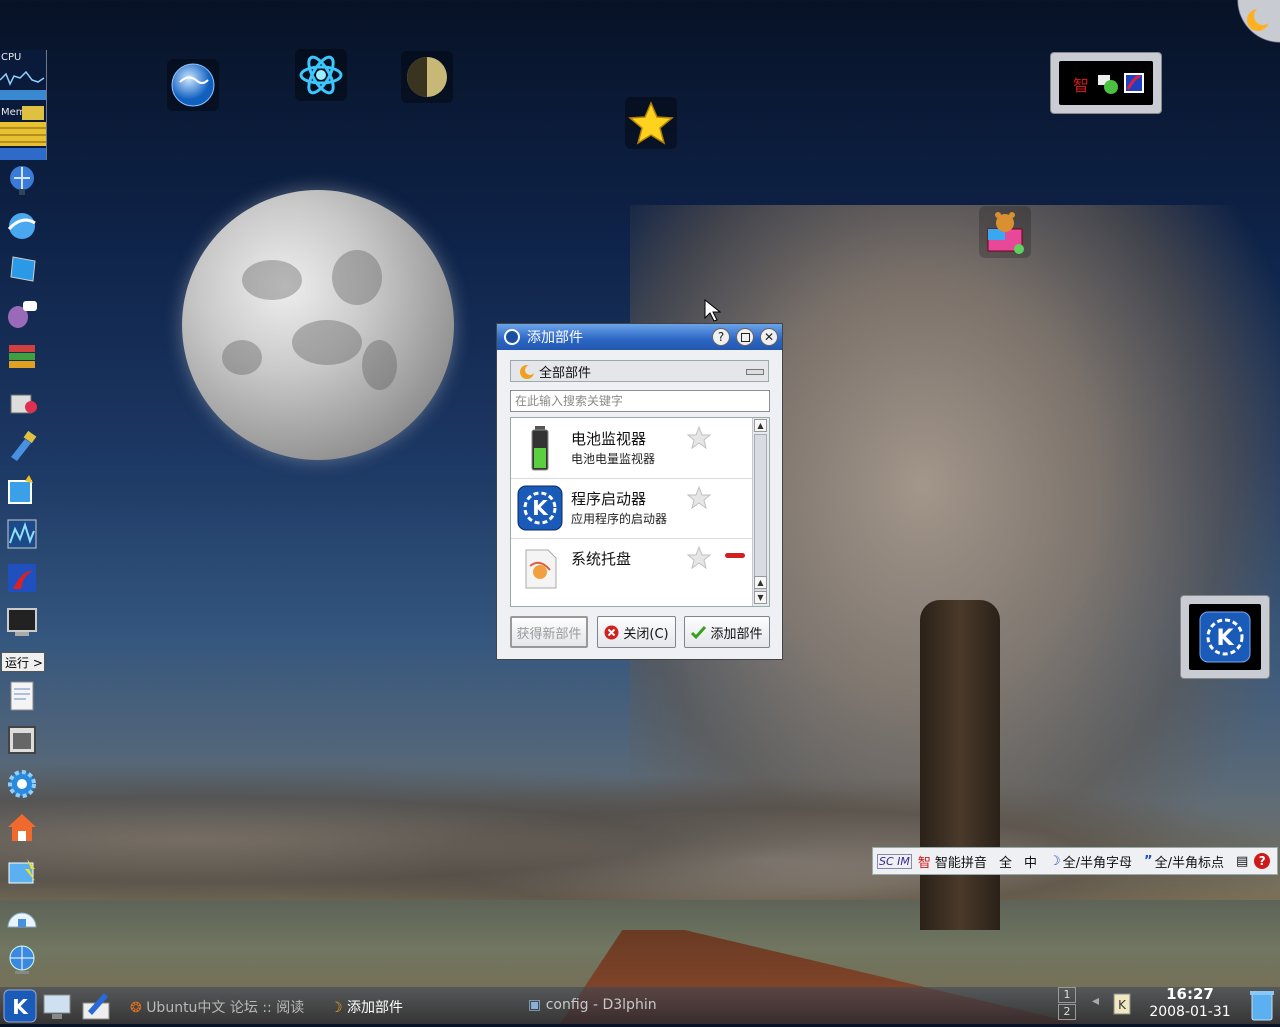 The height and width of the screenshot is (1027, 1280). I want to click on system-tray-icon, so click(541, 569).